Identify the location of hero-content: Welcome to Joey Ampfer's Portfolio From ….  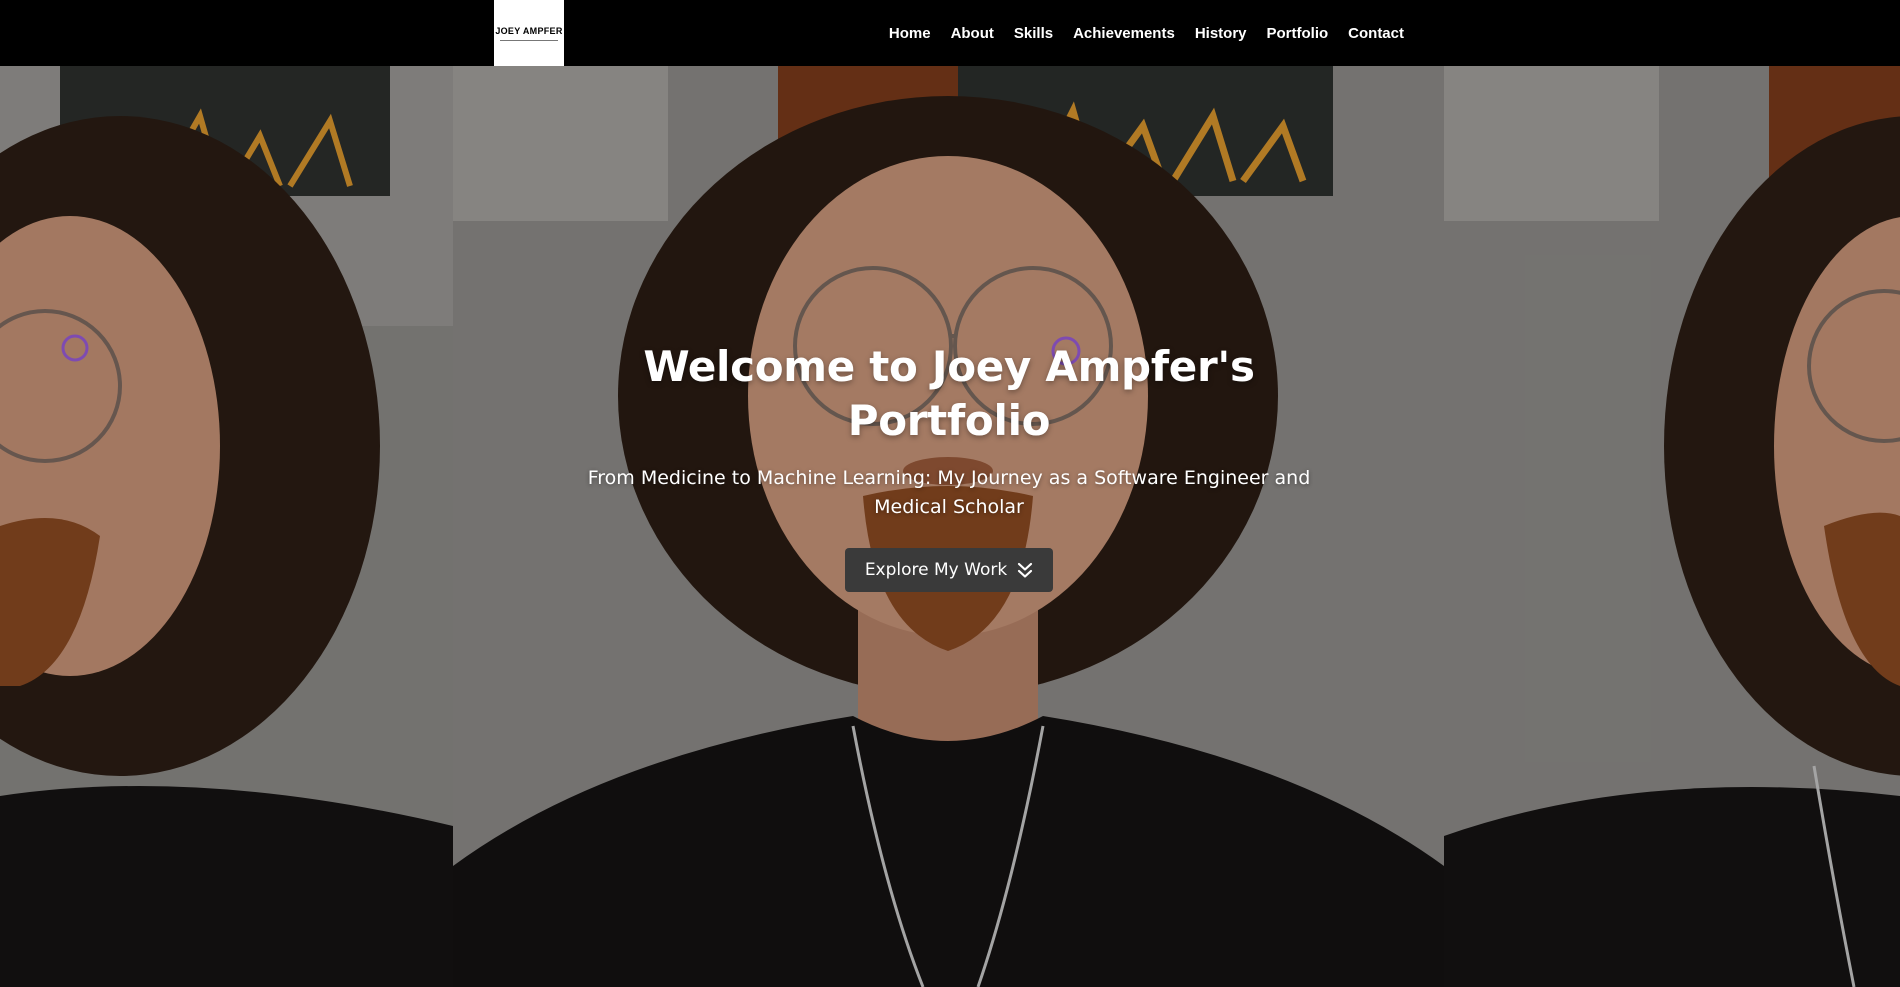
(949, 466).